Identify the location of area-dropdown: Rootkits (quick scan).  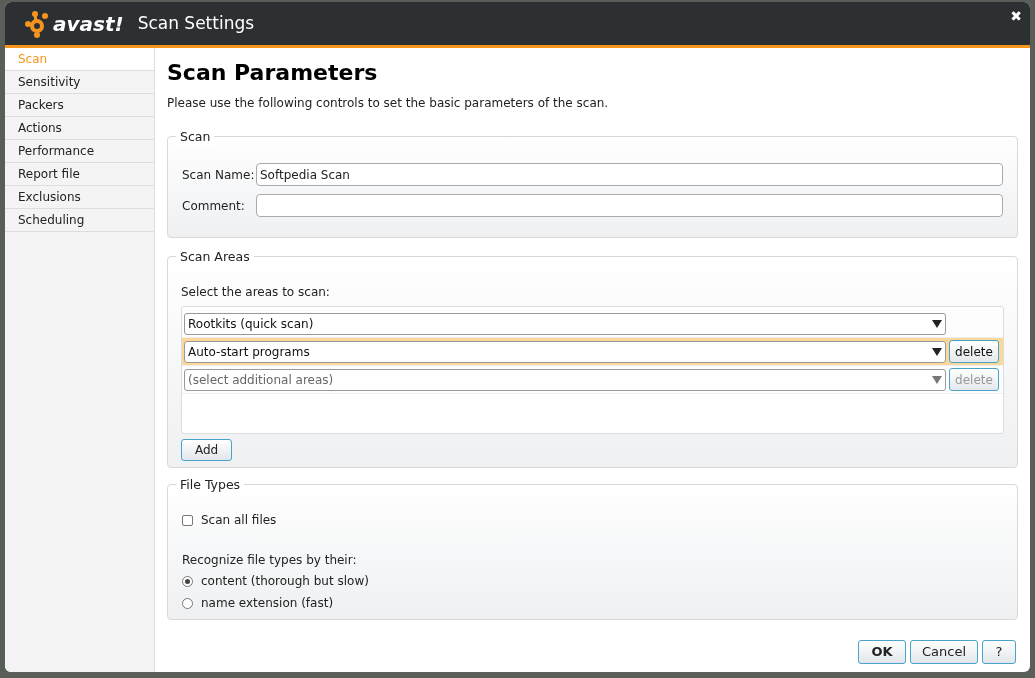
(565, 323).